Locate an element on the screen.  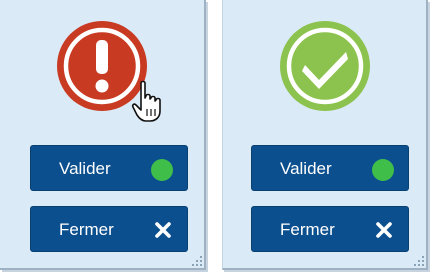
success-check-icon is located at coordinates (325, 66).